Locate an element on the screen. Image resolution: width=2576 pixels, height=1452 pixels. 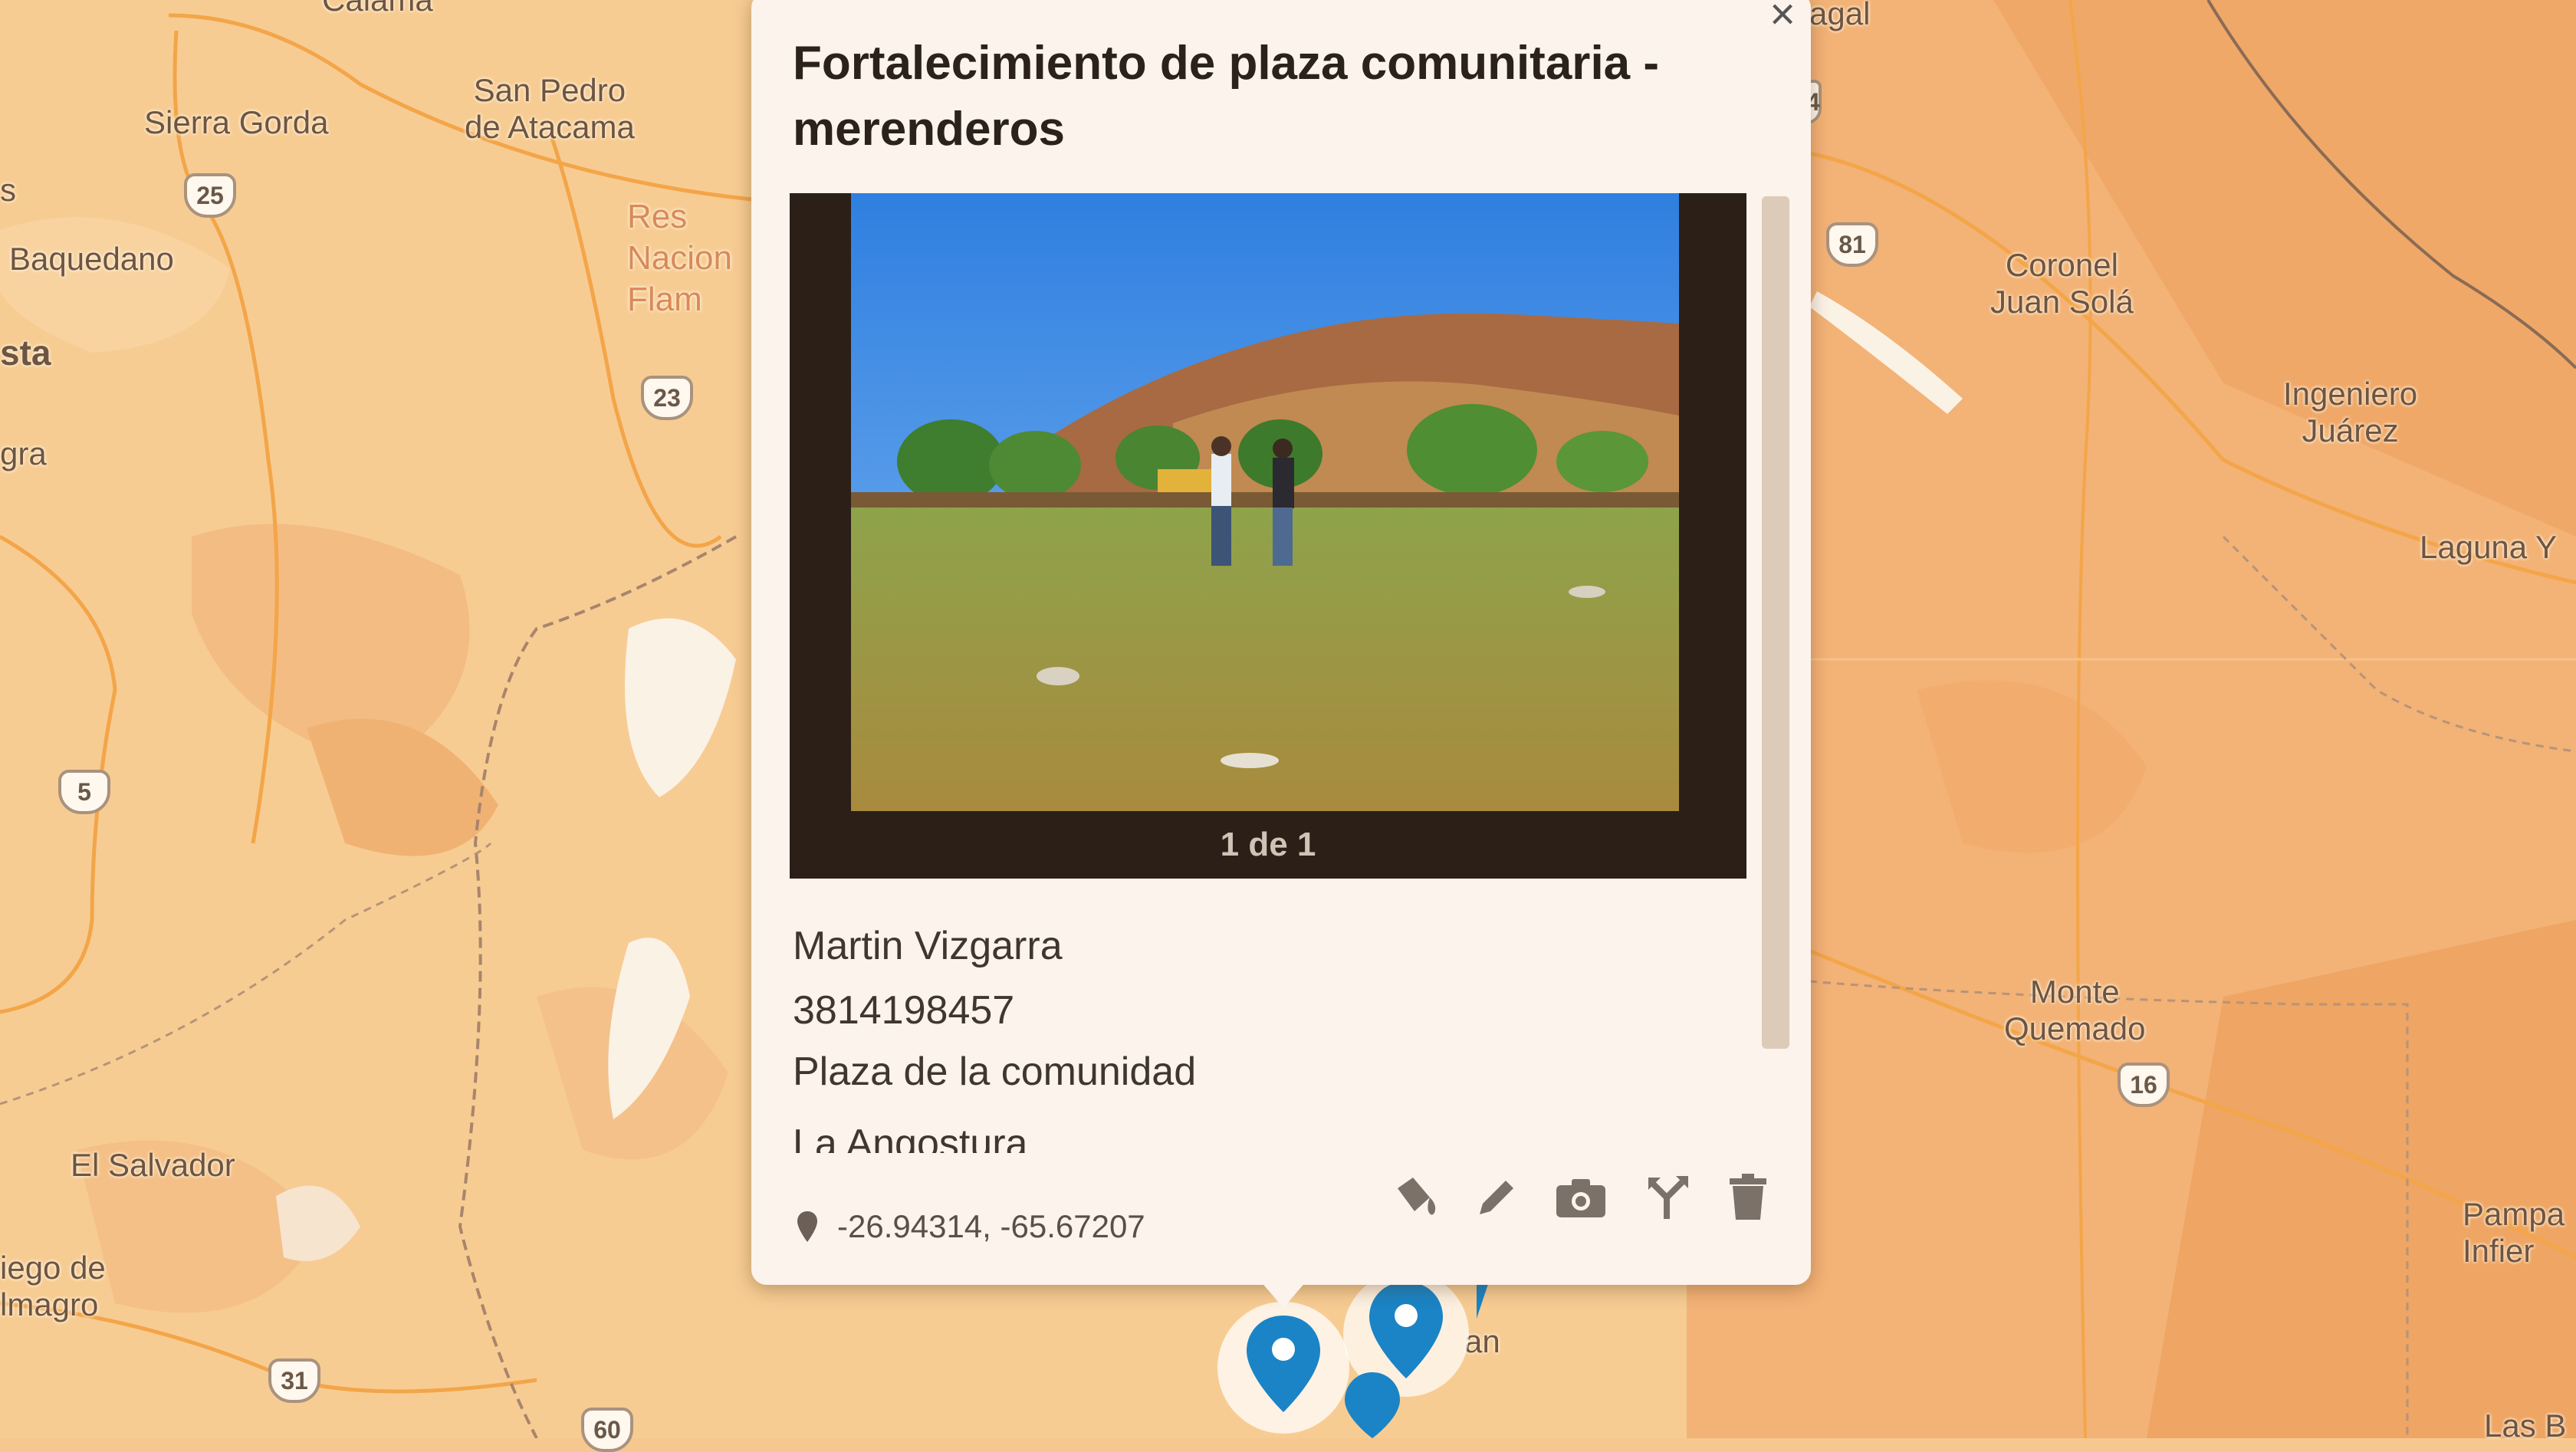
location-pin-icon is located at coordinates (807, 1226).